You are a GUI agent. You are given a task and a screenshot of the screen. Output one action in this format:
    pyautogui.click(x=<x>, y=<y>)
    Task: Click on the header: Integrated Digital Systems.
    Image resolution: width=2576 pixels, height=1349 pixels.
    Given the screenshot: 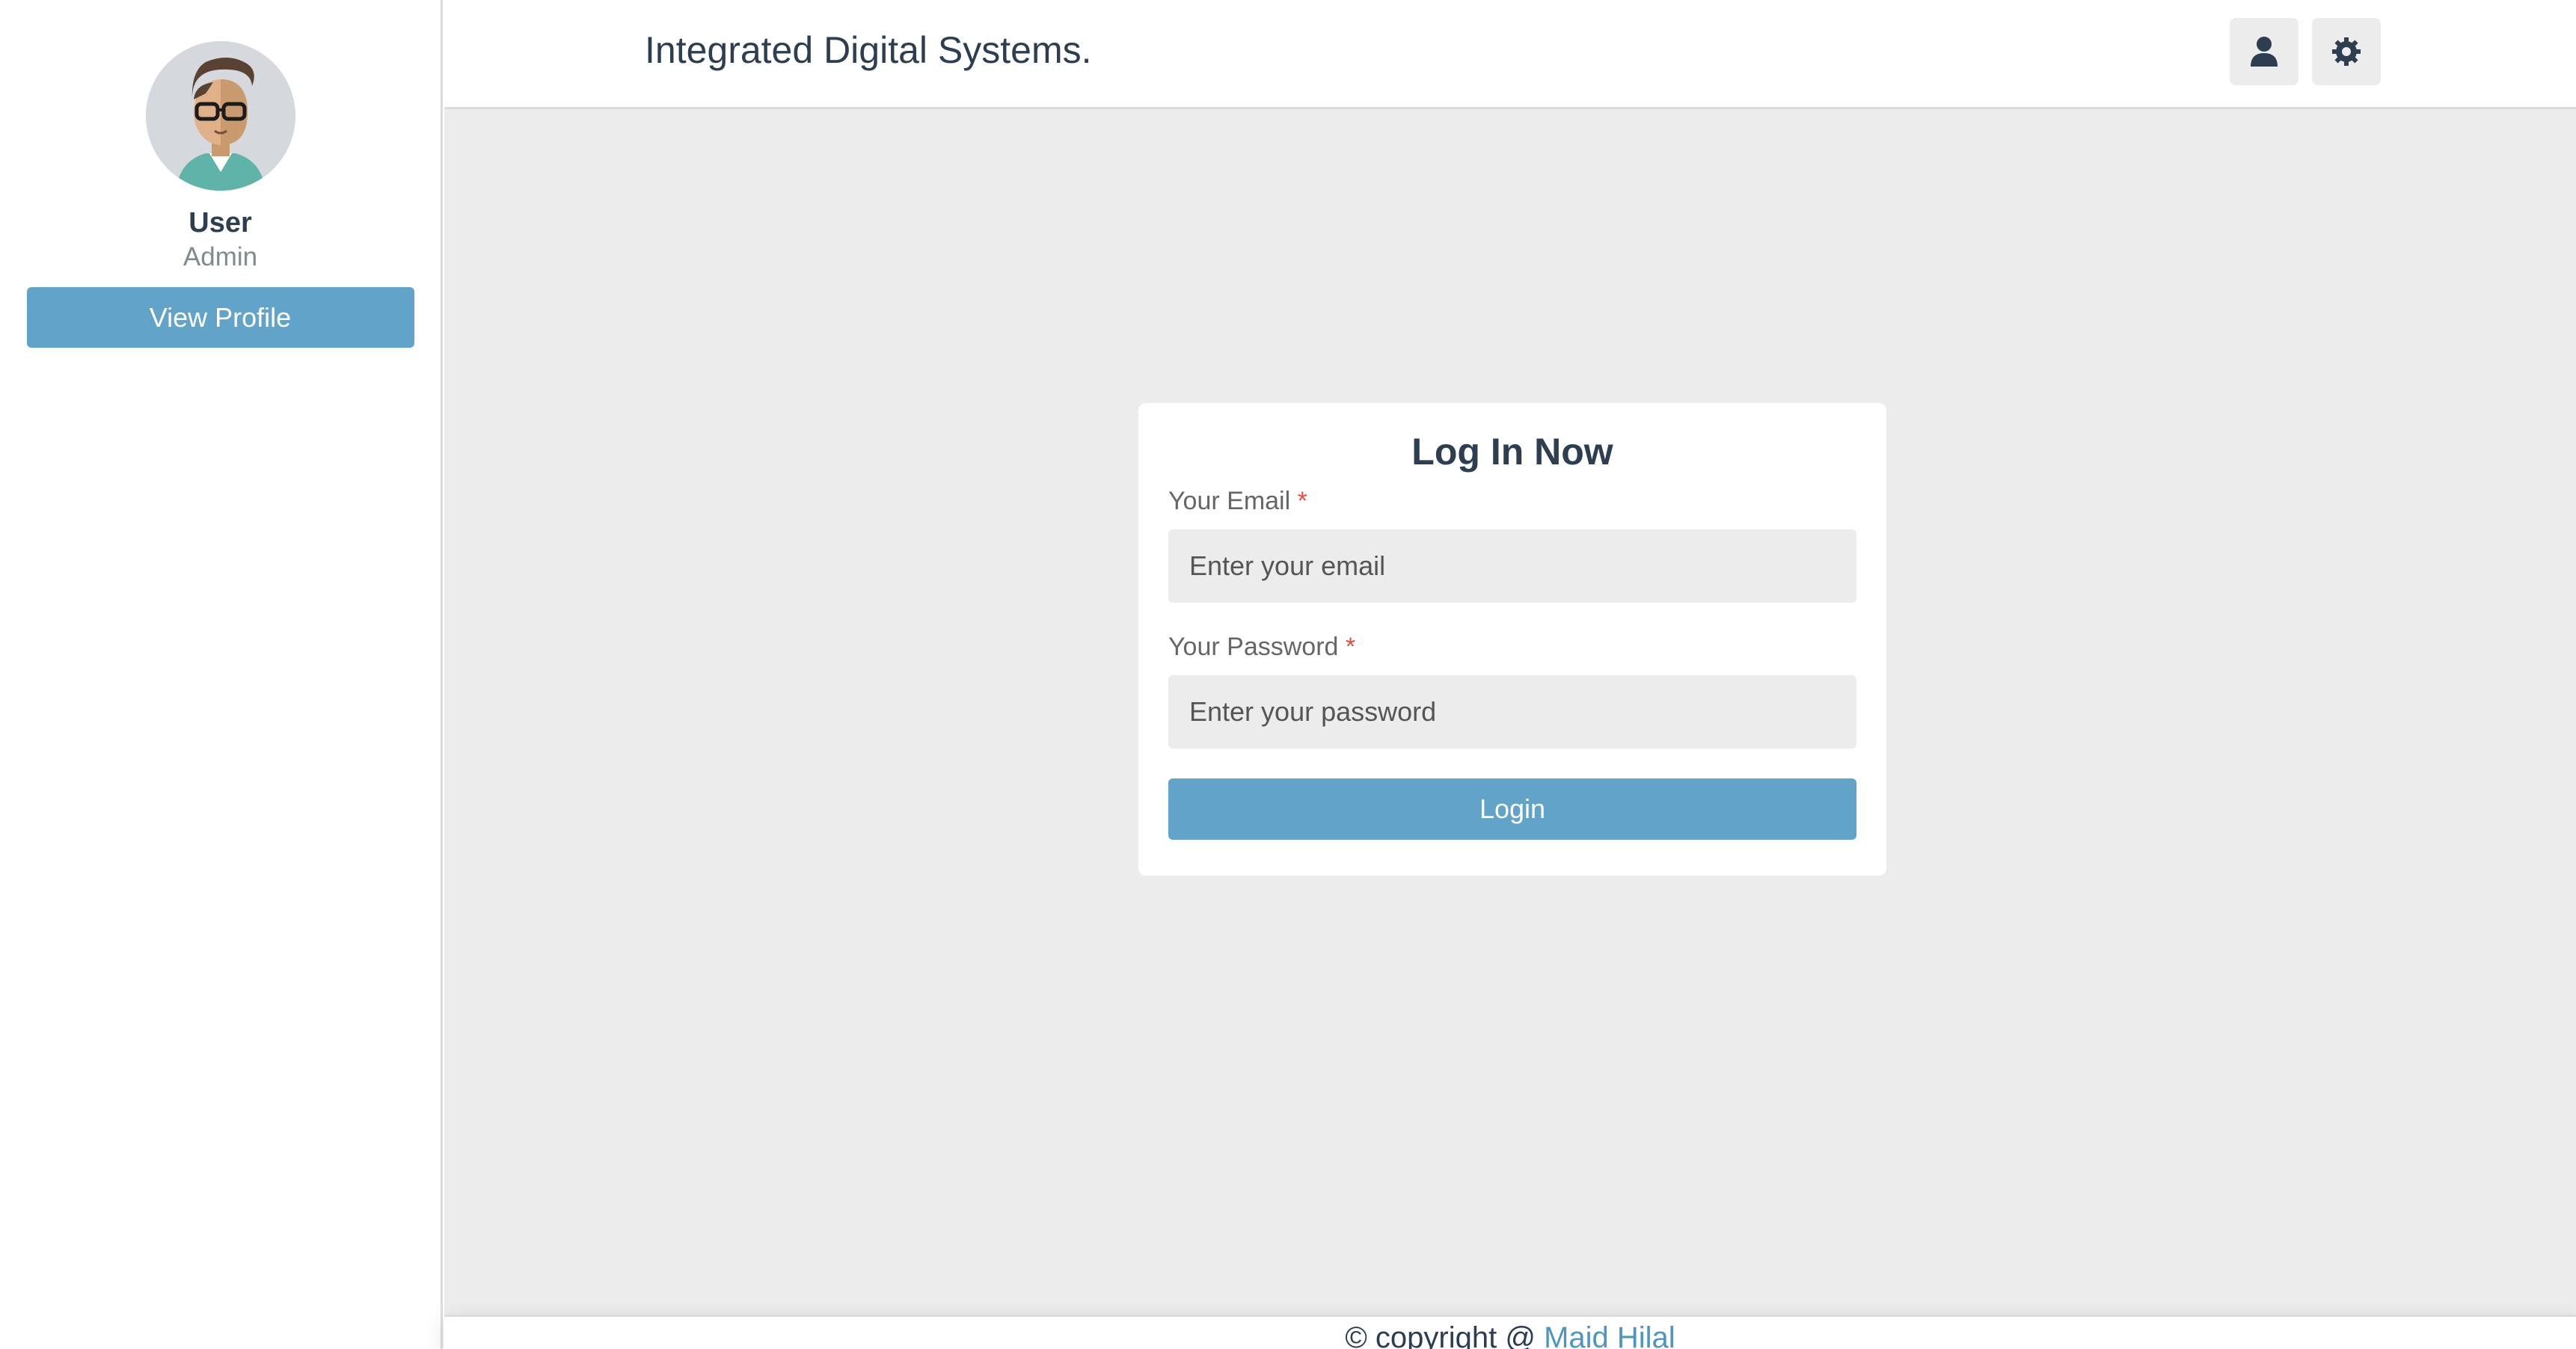 What is the action you would take?
    pyautogui.click(x=1510, y=55)
    